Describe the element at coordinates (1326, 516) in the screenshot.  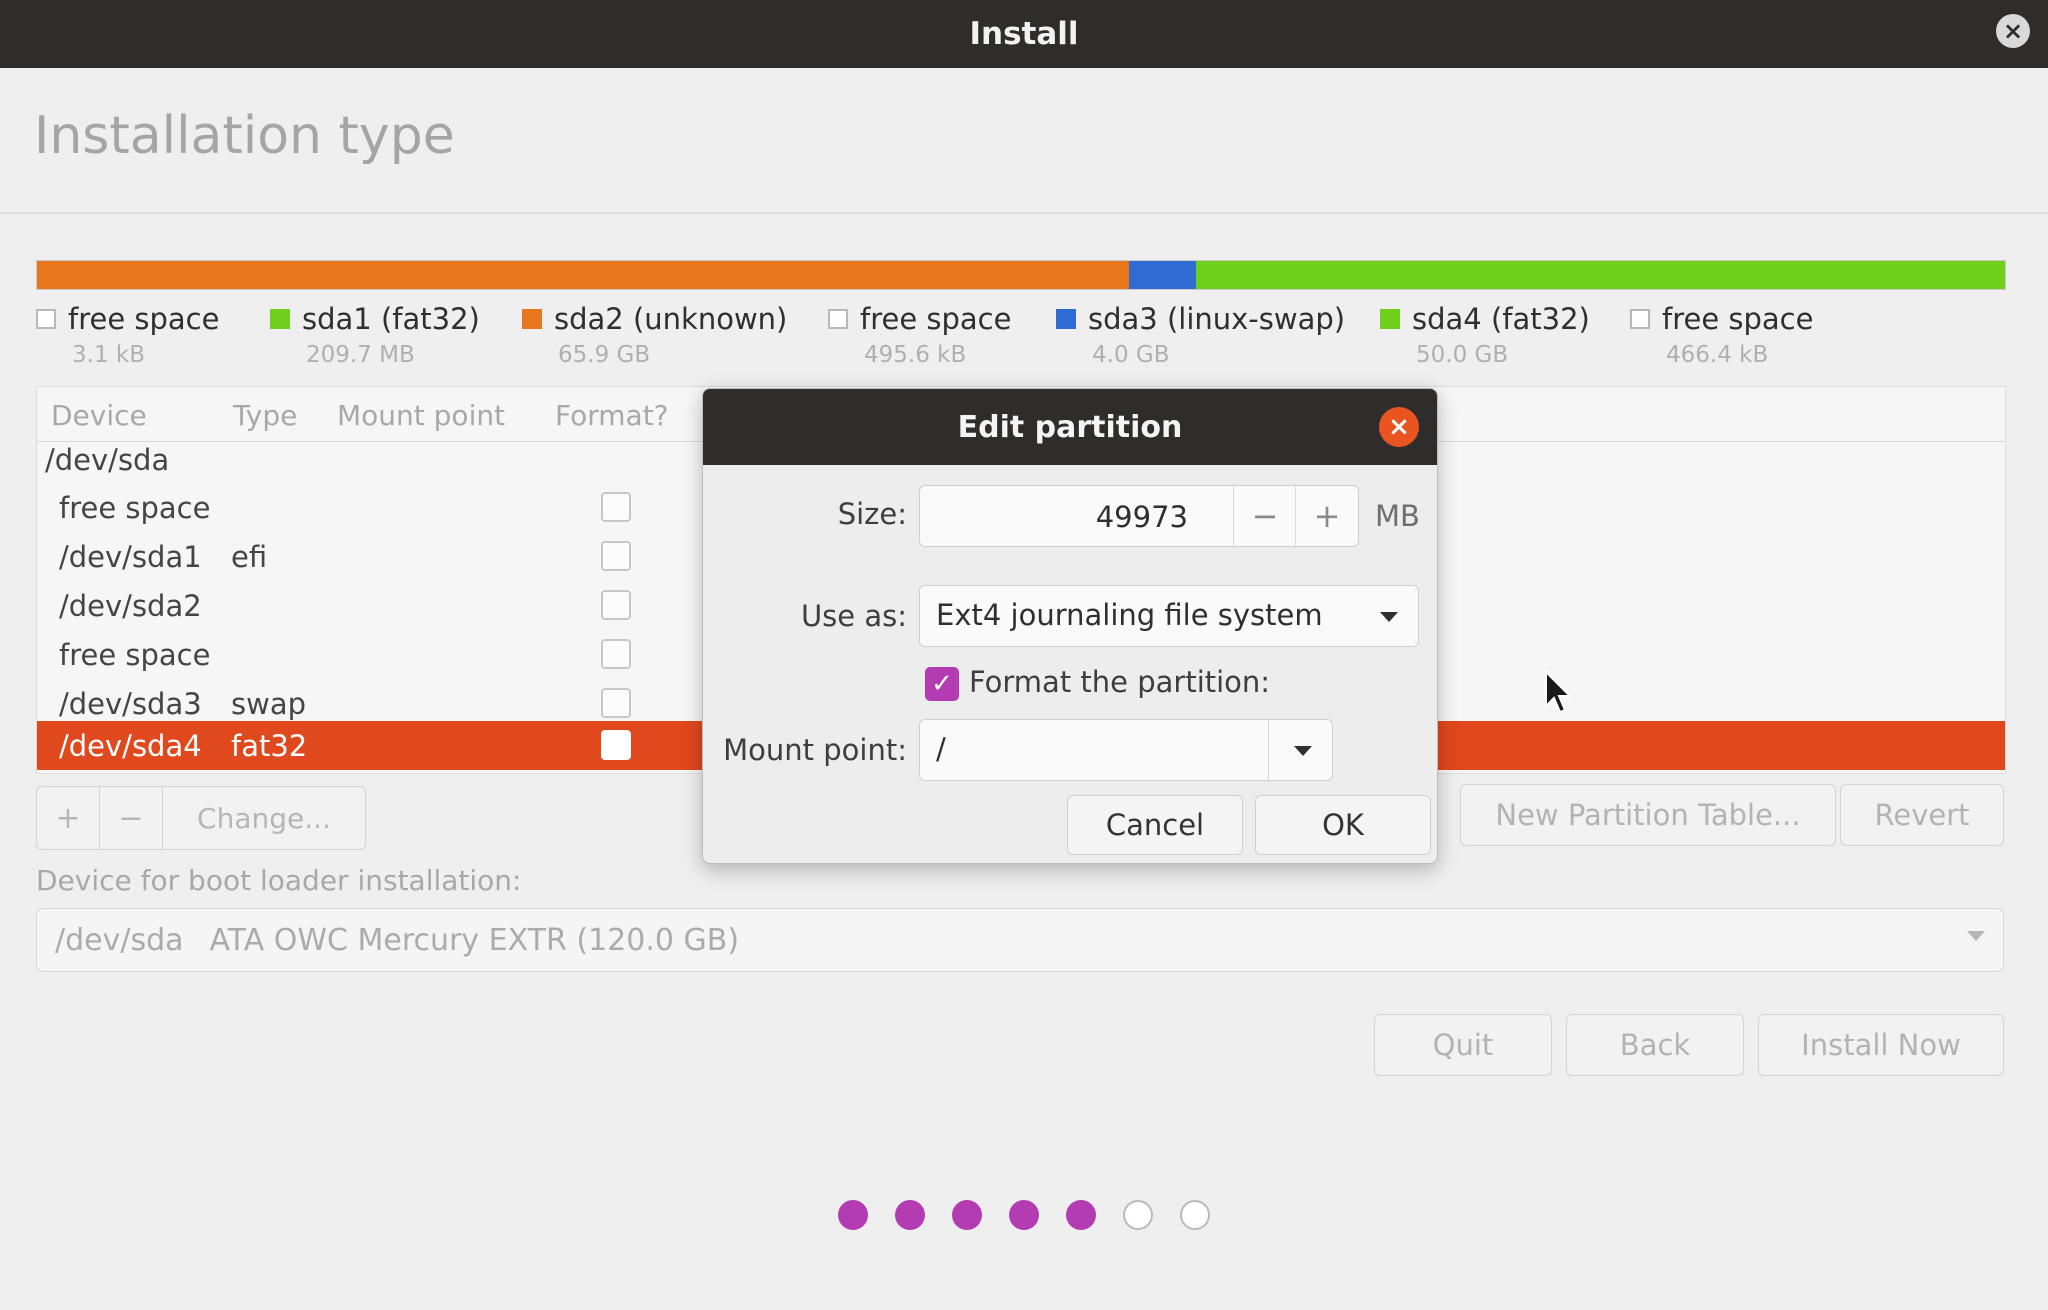
I see `size-increment-button: +` at that location.